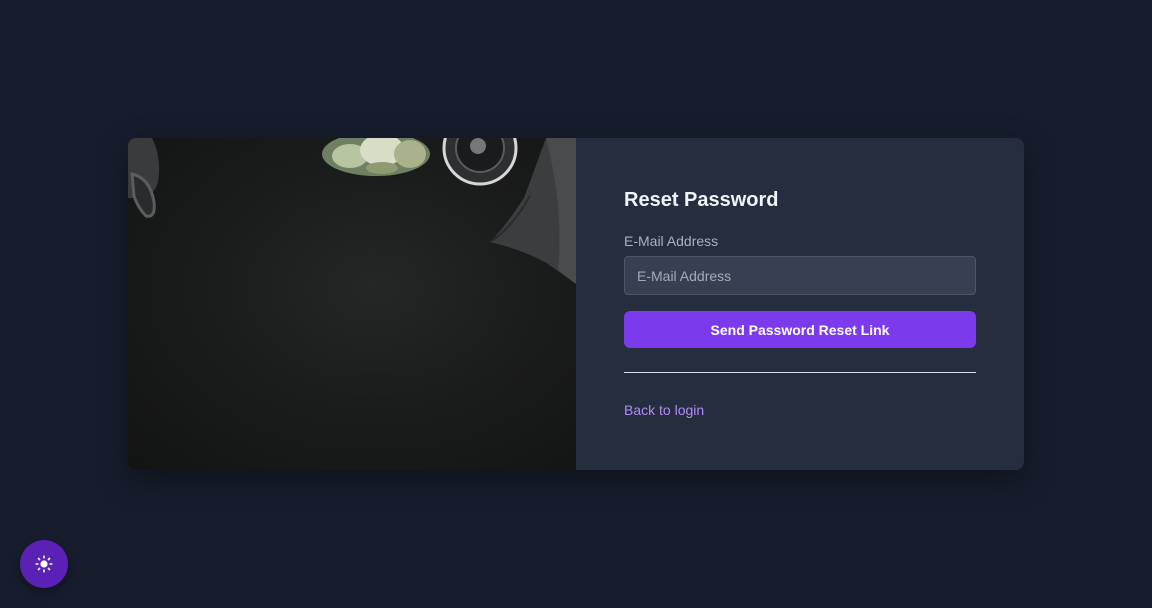 This screenshot has height=608, width=1152. I want to click on send-reset-link-button: Send Password Reset Link, so click(800, 329).